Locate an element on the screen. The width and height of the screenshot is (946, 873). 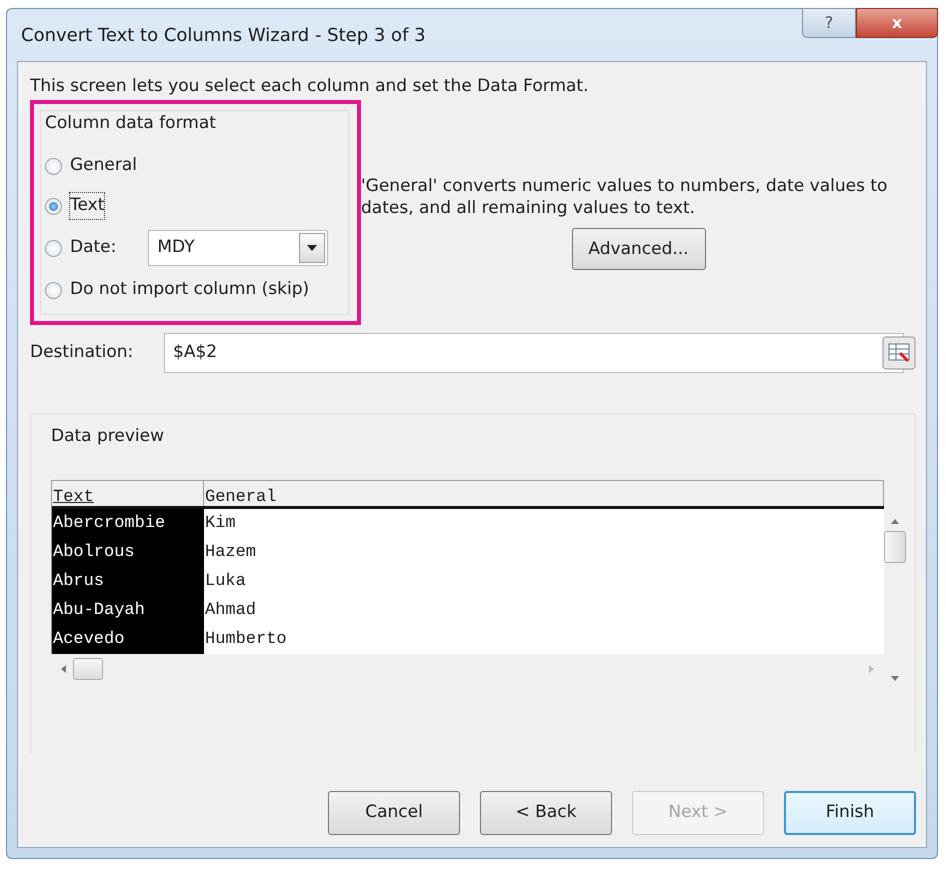
scroll-left-icon is located at coordinates (63, 669).